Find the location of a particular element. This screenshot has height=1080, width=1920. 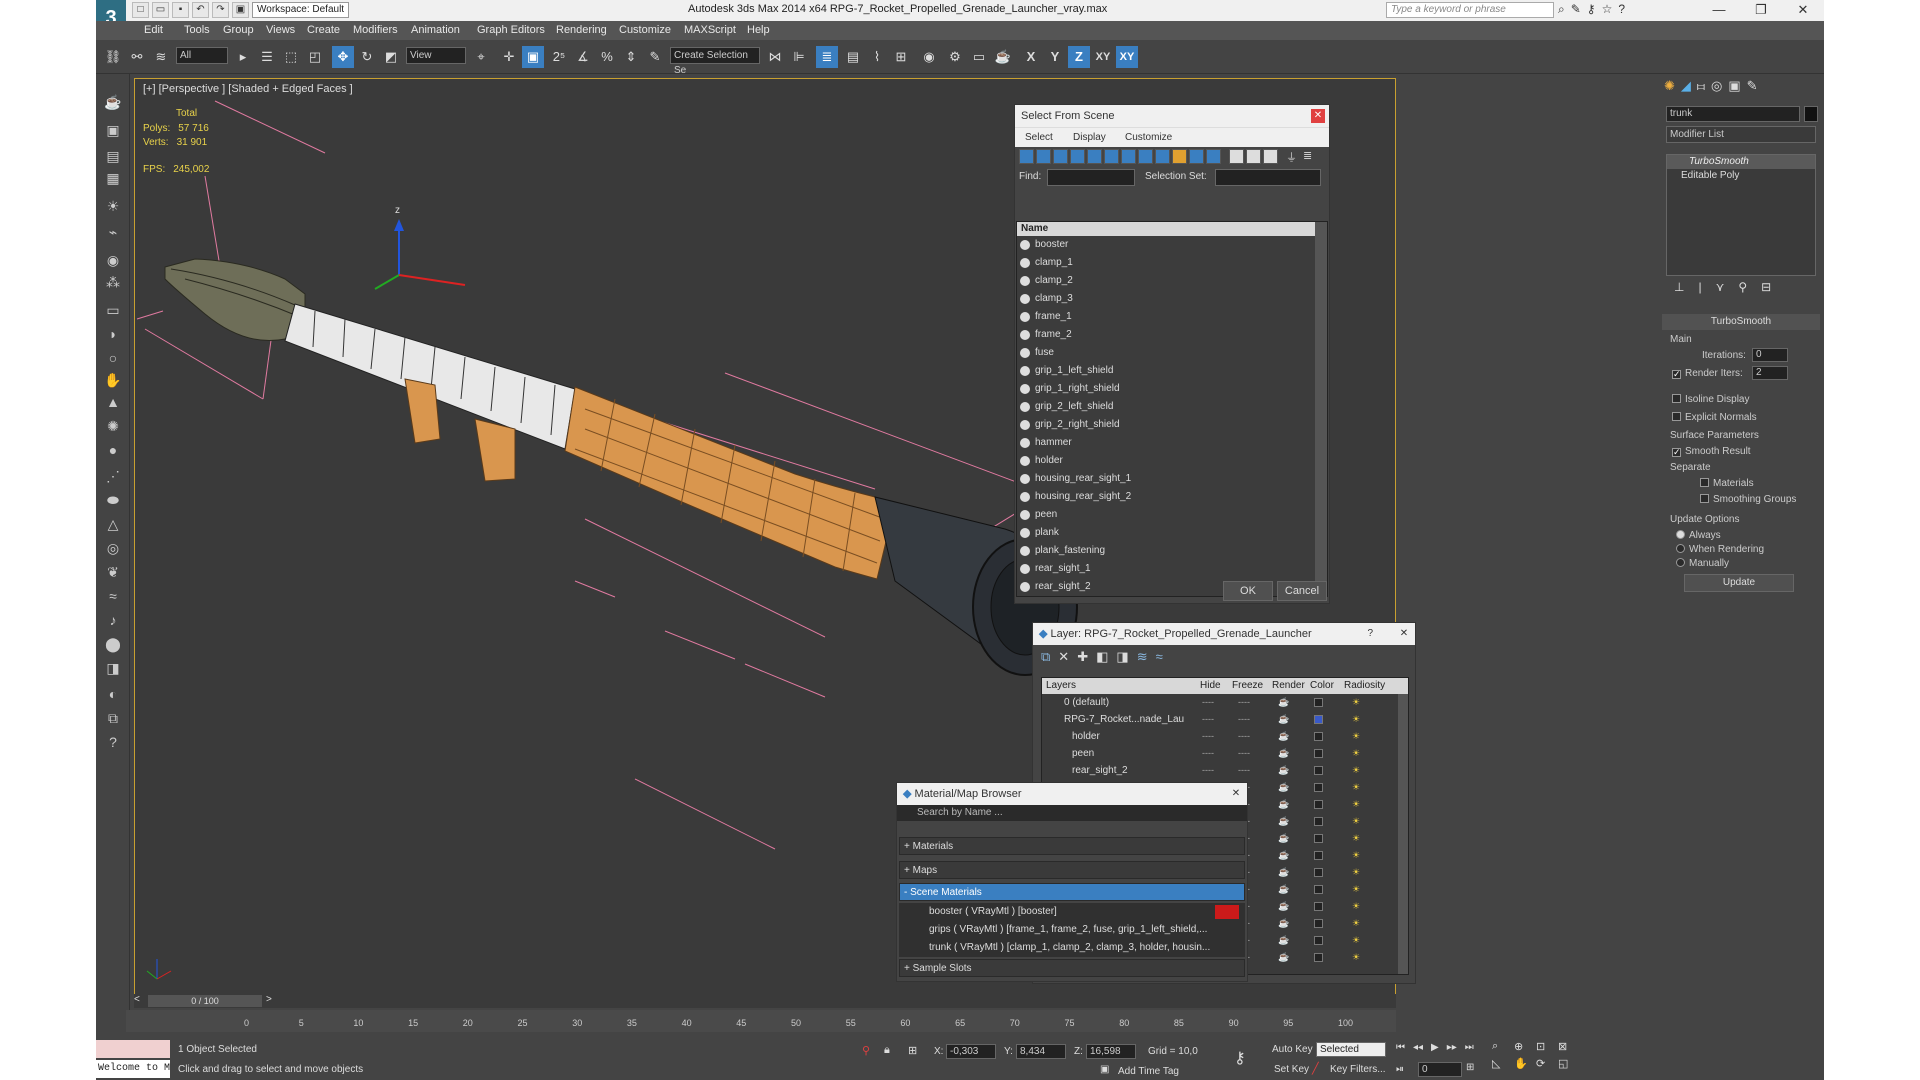

sfs-menu-select: Select is located at coordinates (1039, 138).